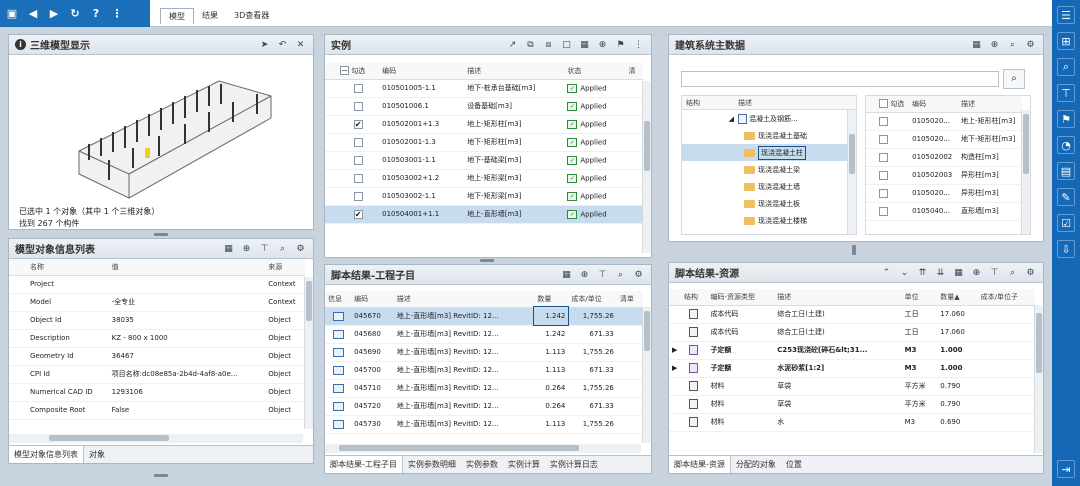 This screenshot has height=486, width=1080. Describe the element at coordinates (638, 44) in the screenshot. I see `more-icon: ⋮` at that location.